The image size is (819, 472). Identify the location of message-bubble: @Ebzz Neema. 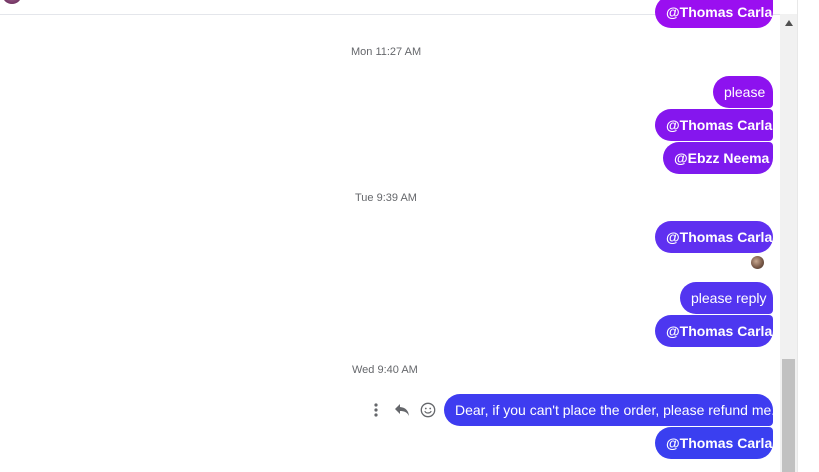
(718, 158).